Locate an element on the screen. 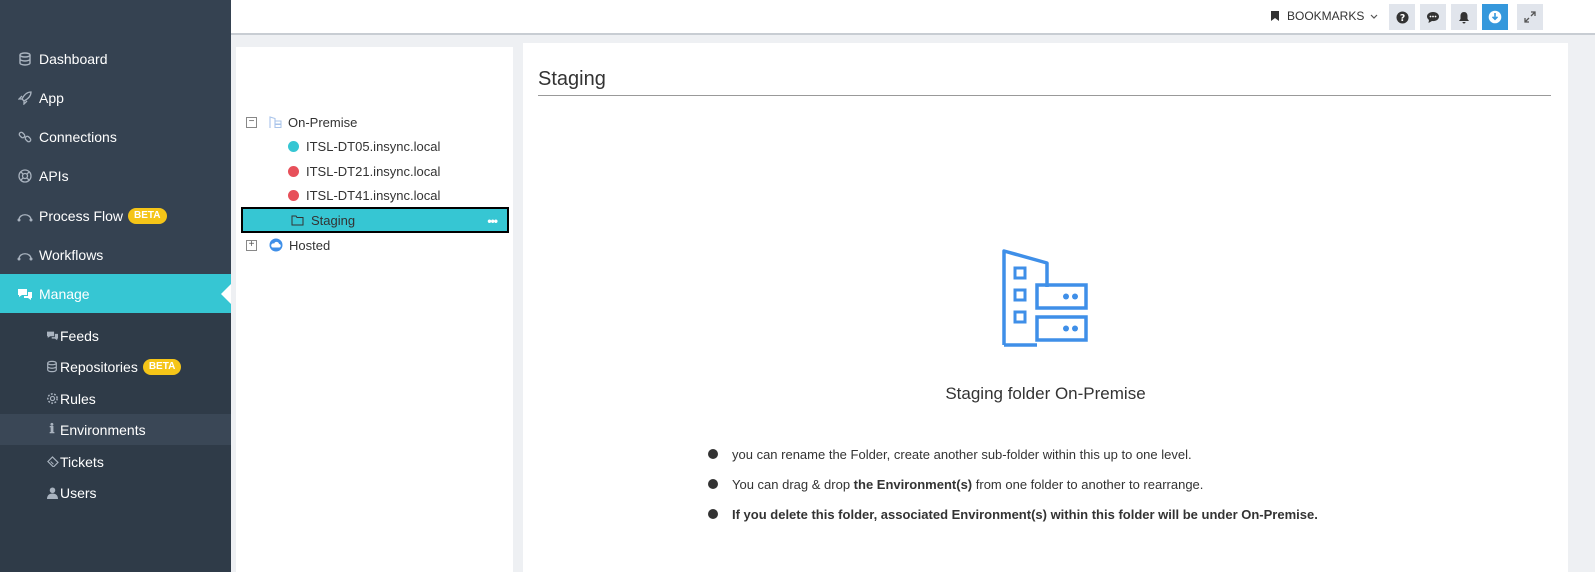  sidebar-item-label: Rules is located at coordinates (78, 398).